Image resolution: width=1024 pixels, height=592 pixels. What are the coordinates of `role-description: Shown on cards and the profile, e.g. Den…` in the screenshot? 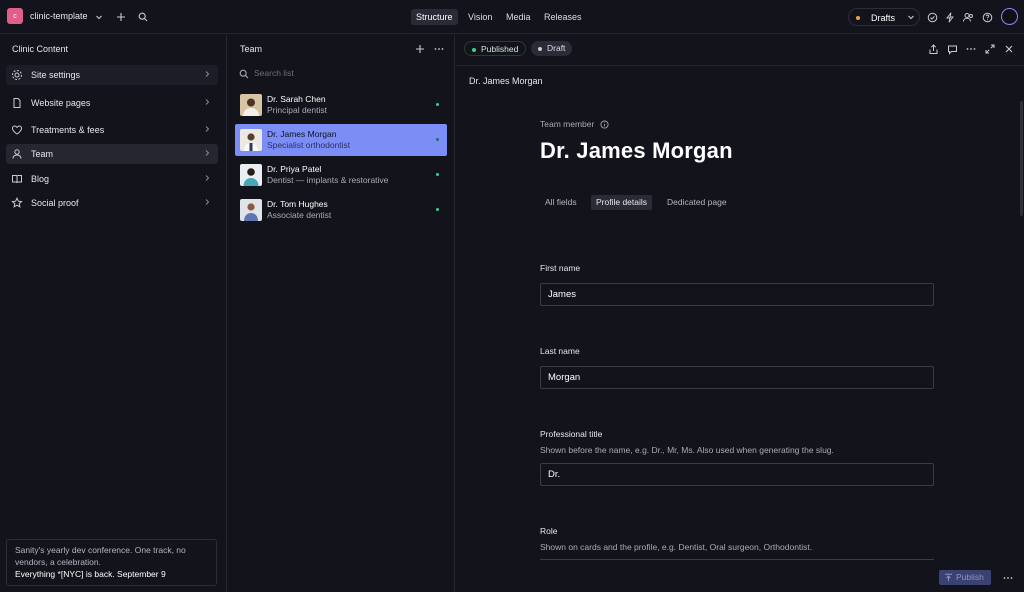 It's located at (676, 547).